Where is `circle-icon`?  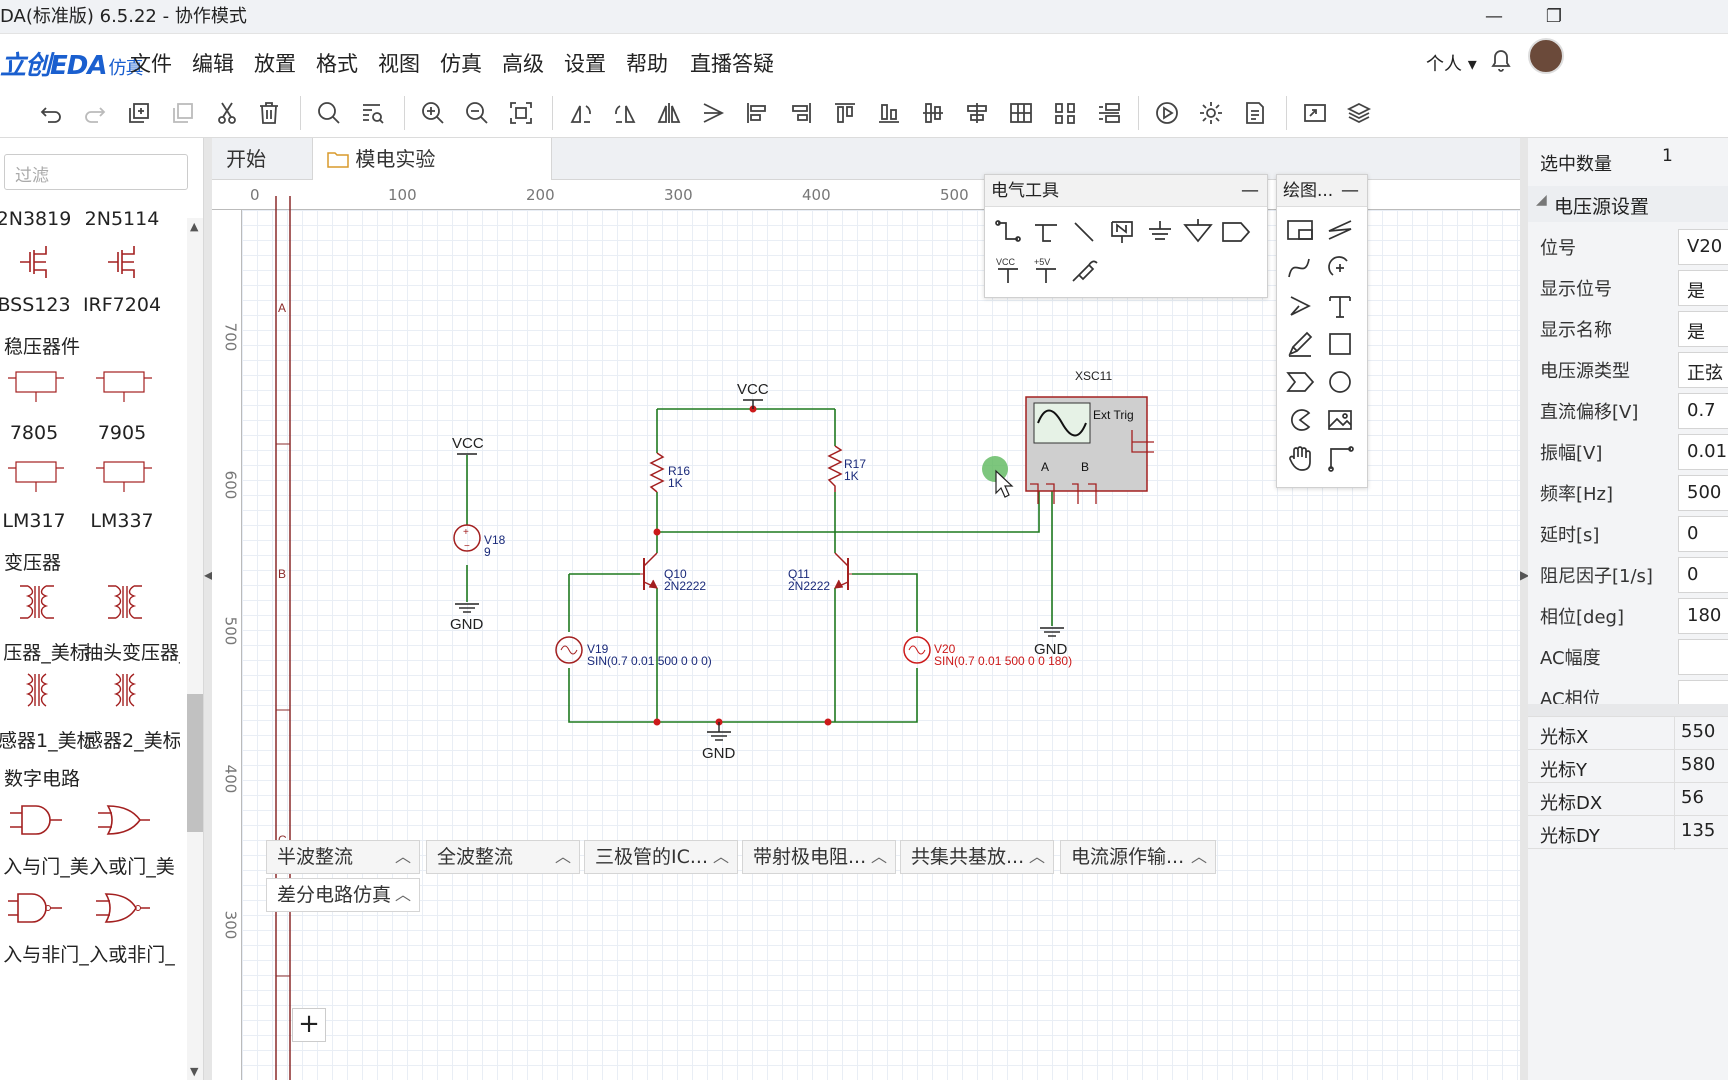 circle-icon is located at coordinates (1342, 384).